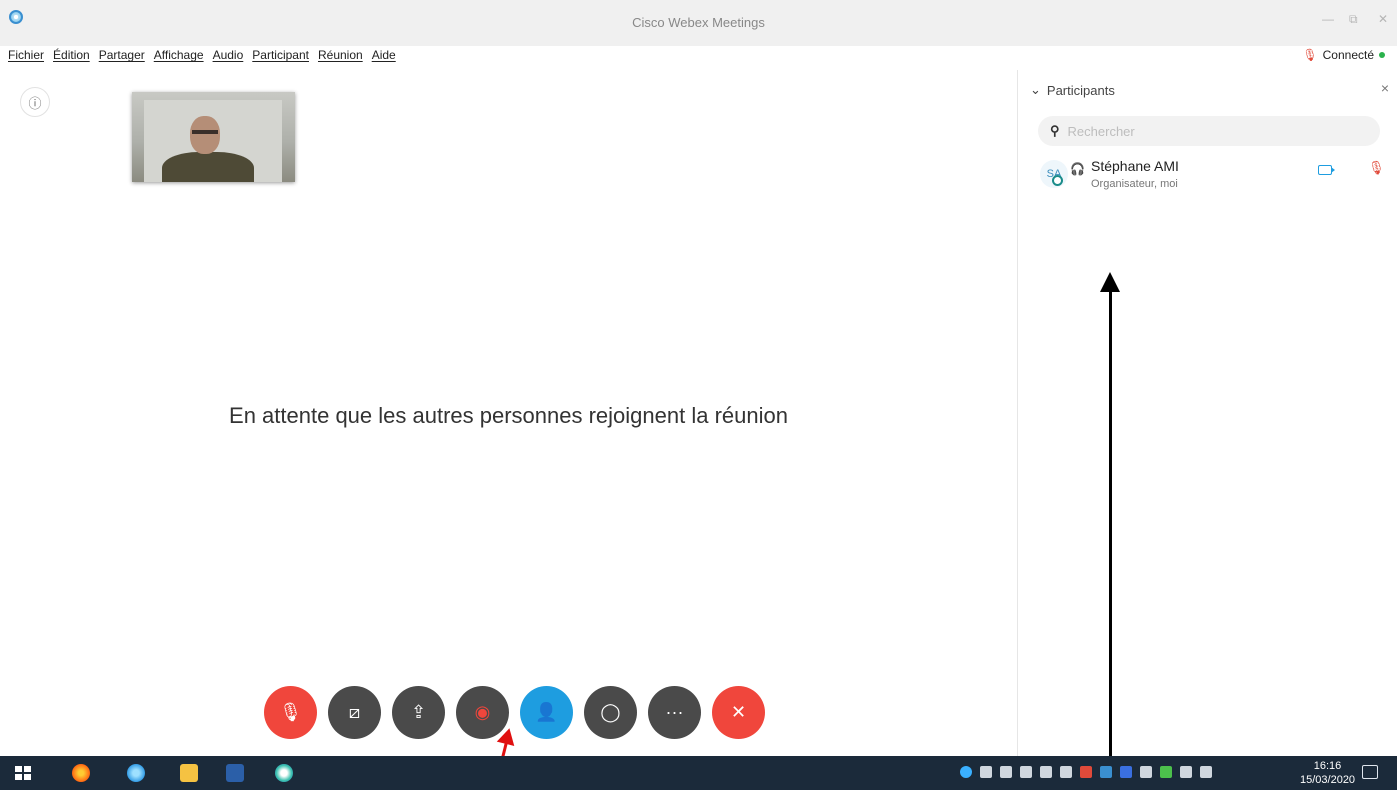  I want to click on menu-fichier: Fichier, so click(26, 57).